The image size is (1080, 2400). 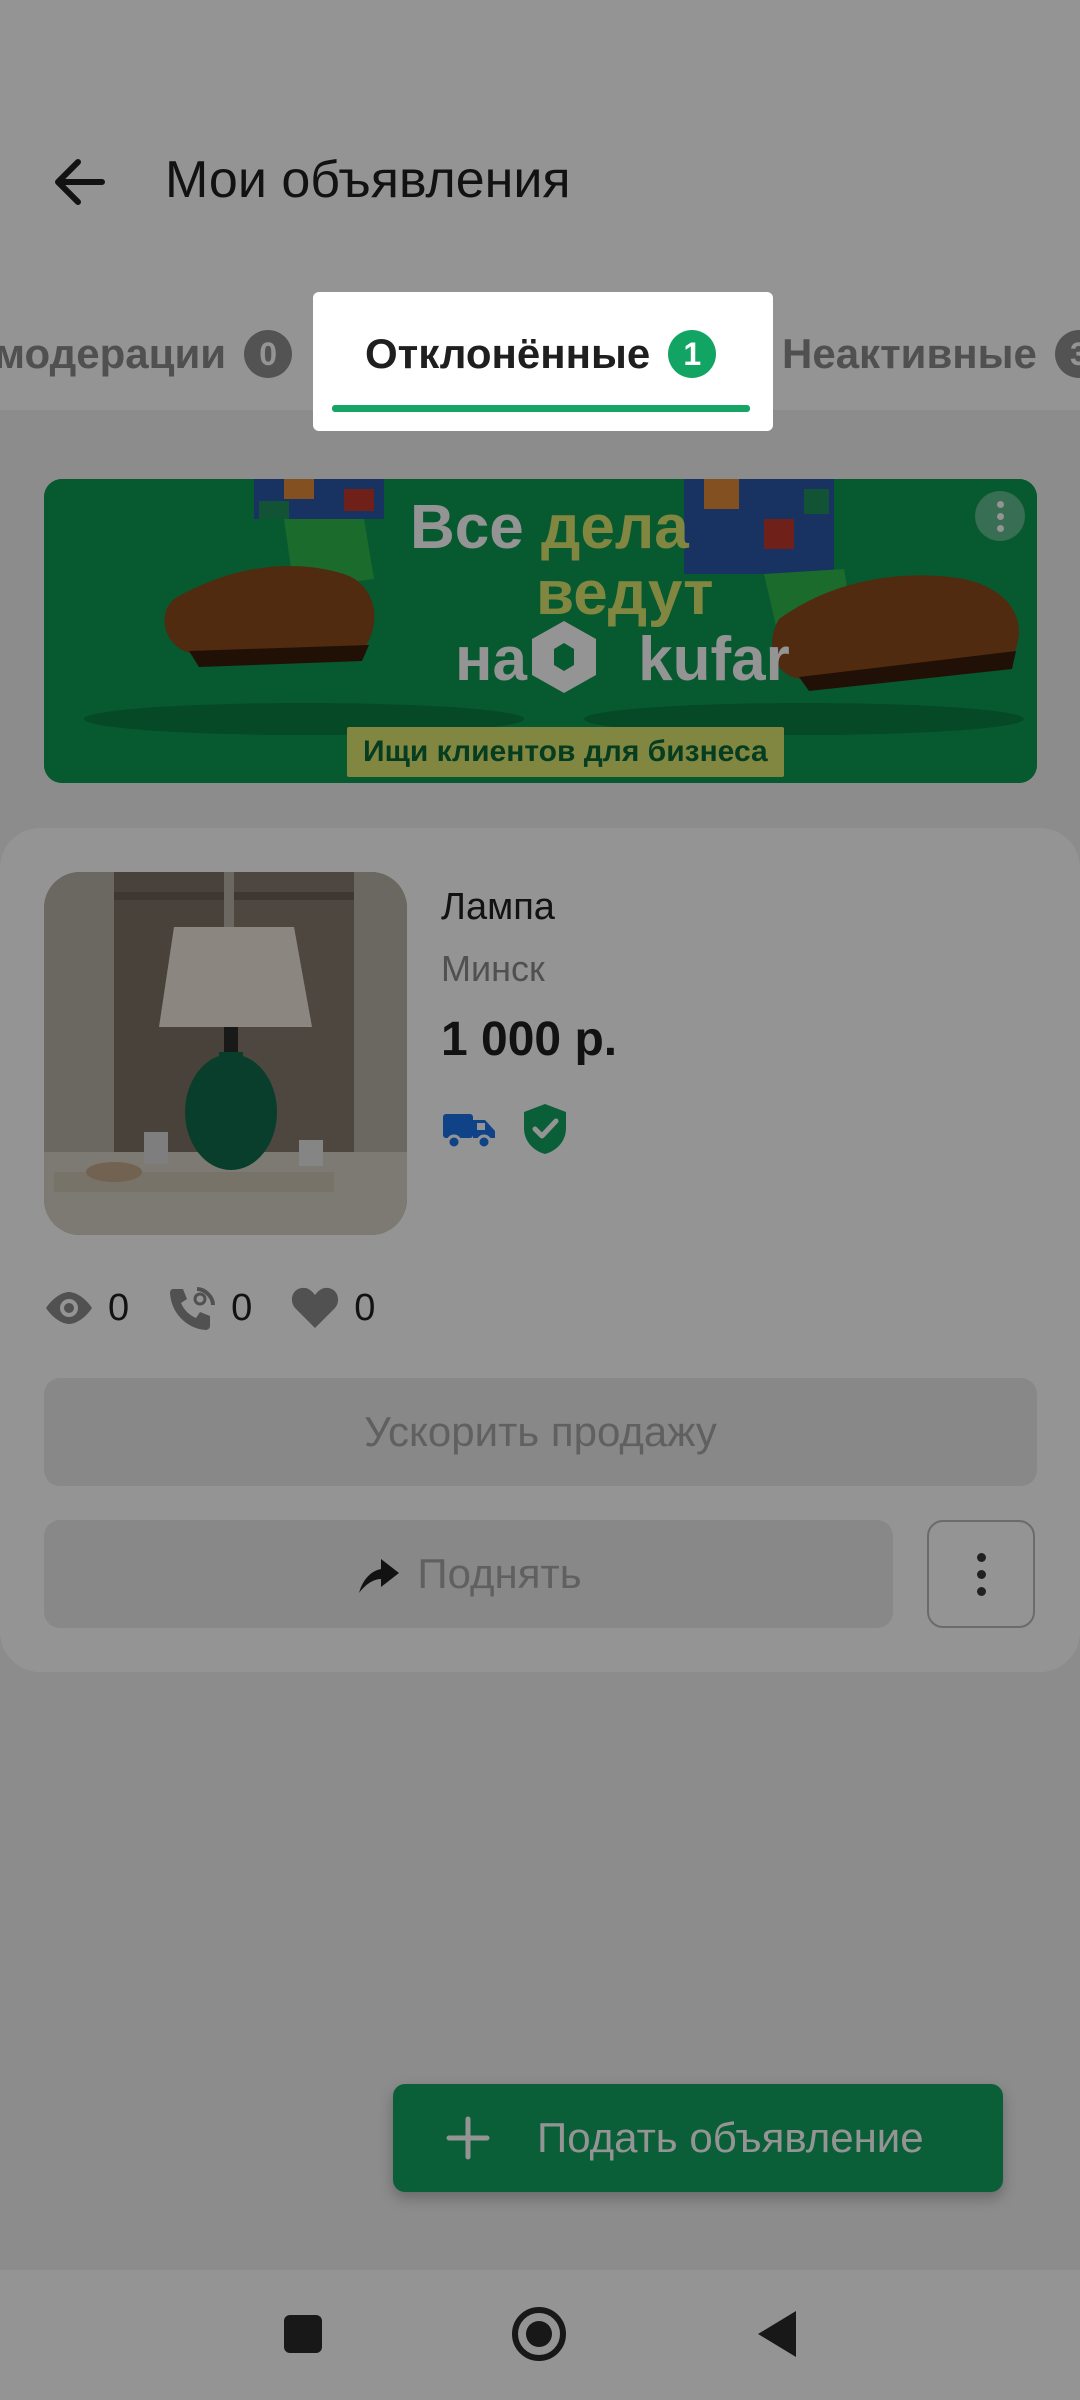 I want to click on tab-rejected-content: Отклонённые 1, so click(x=541, y=354).